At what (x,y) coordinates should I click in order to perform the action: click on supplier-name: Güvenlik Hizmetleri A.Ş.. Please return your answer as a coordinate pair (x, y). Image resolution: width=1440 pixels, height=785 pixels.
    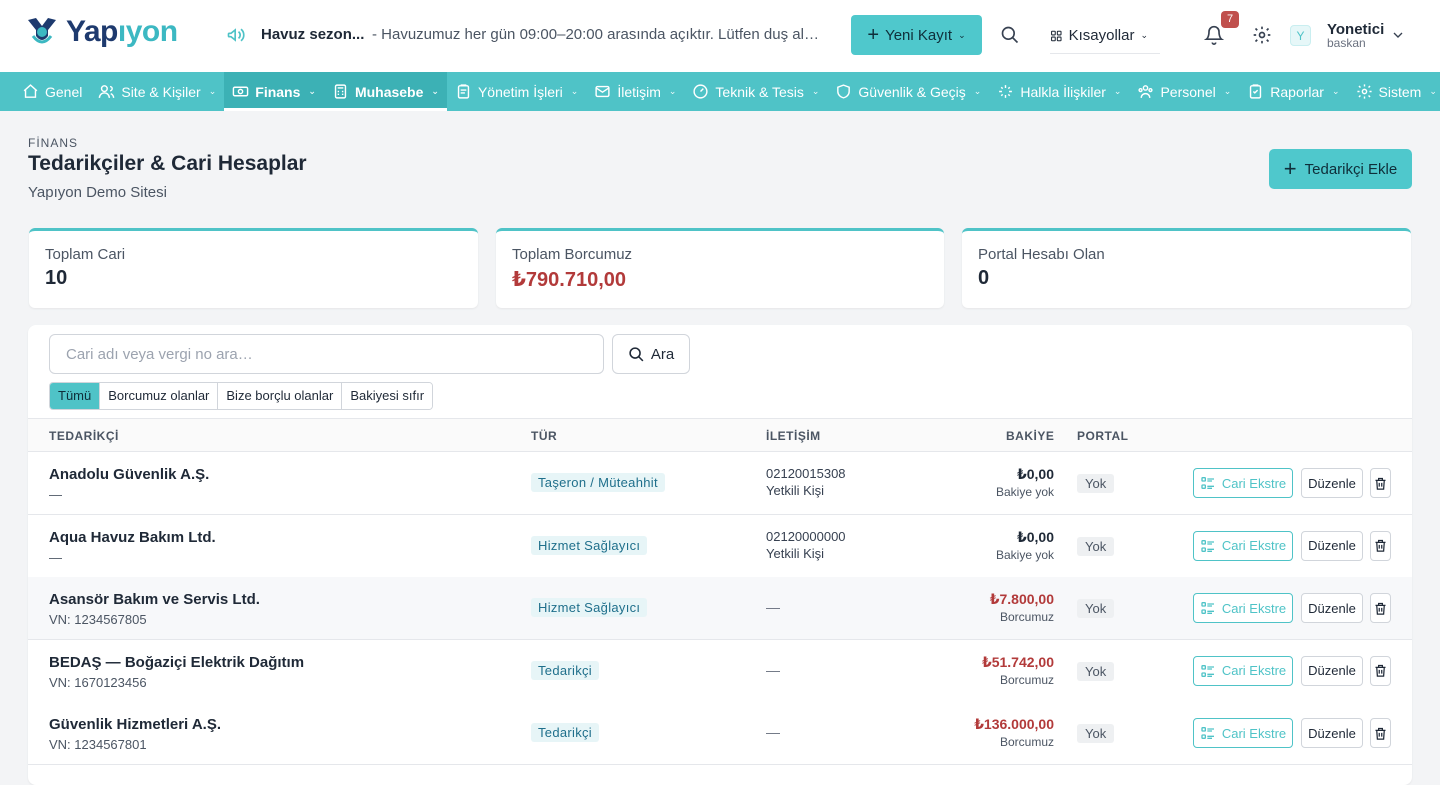
    Looking at the image, I should click on (135, 724).